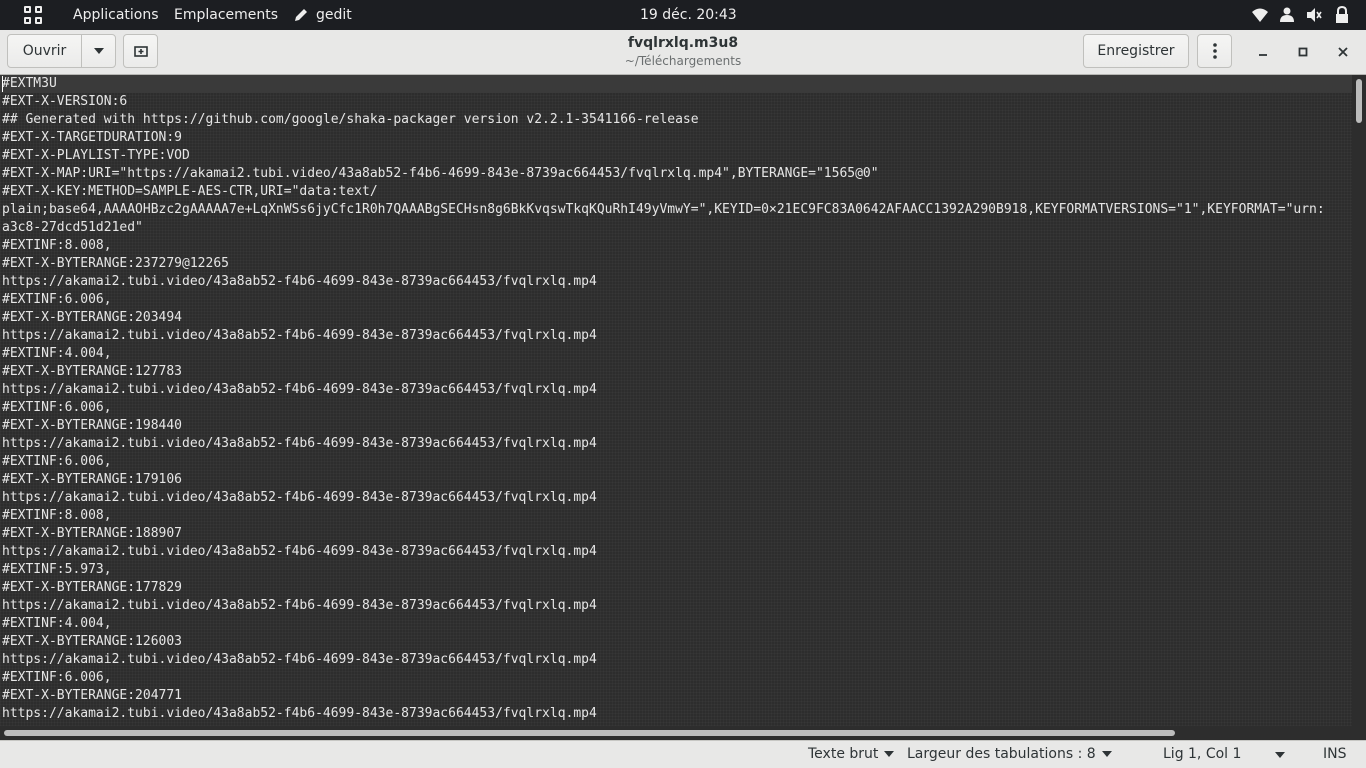 This screenshot has height=768, width=1366. What do you see at coordinates (301, 15) in the screenshot?
I see `pencil-icon` at bounding box center [301, 15].